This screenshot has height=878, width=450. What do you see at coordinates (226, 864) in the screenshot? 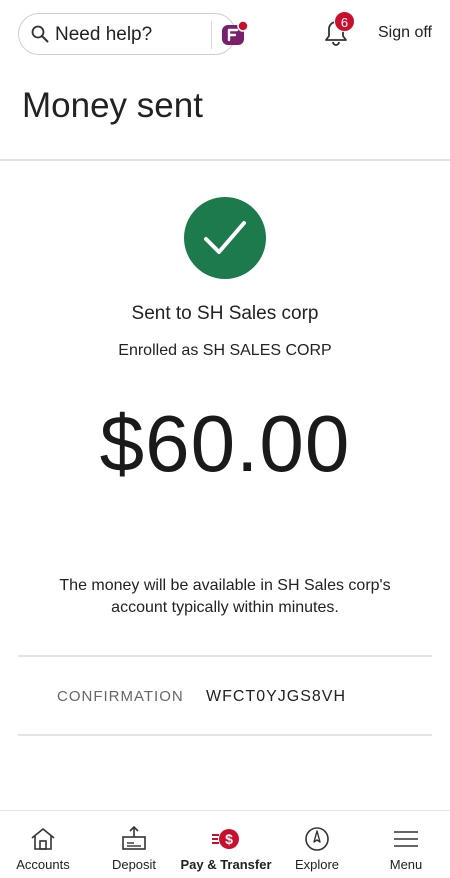
I see `nav-label: Pay & Transfer` at bounding box center [226, 864].